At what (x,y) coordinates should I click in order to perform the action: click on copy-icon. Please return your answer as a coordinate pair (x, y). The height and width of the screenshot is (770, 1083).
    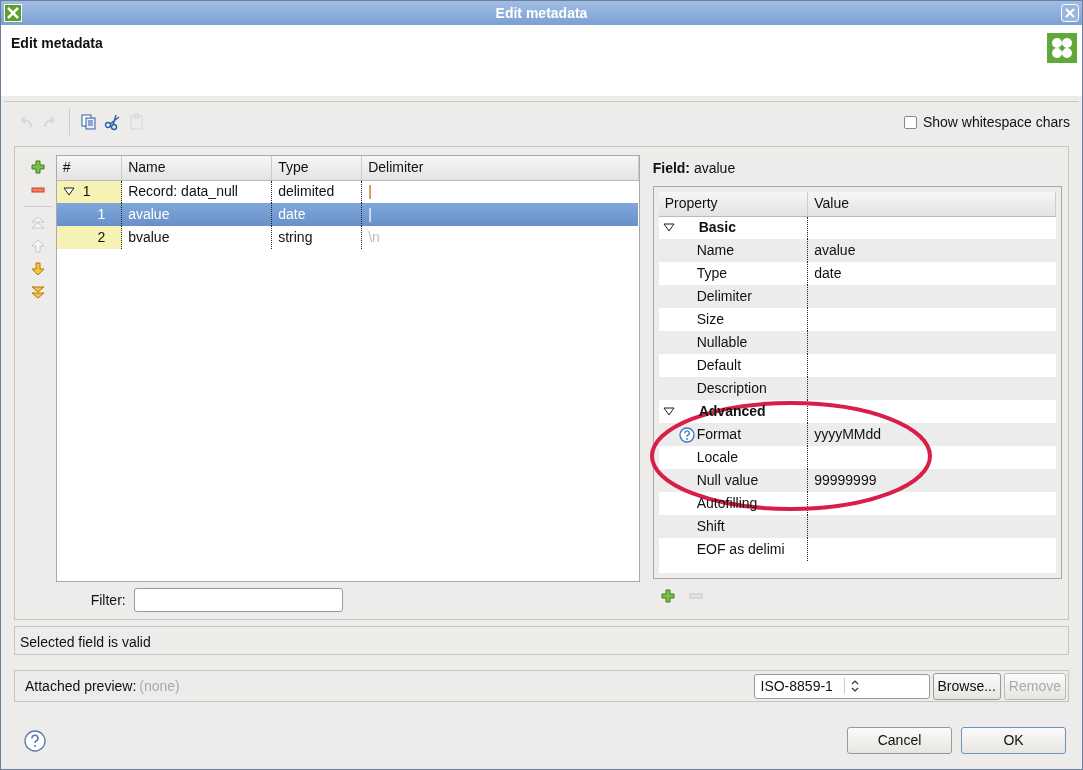
    Looking at the image, I should click on (89, 122).